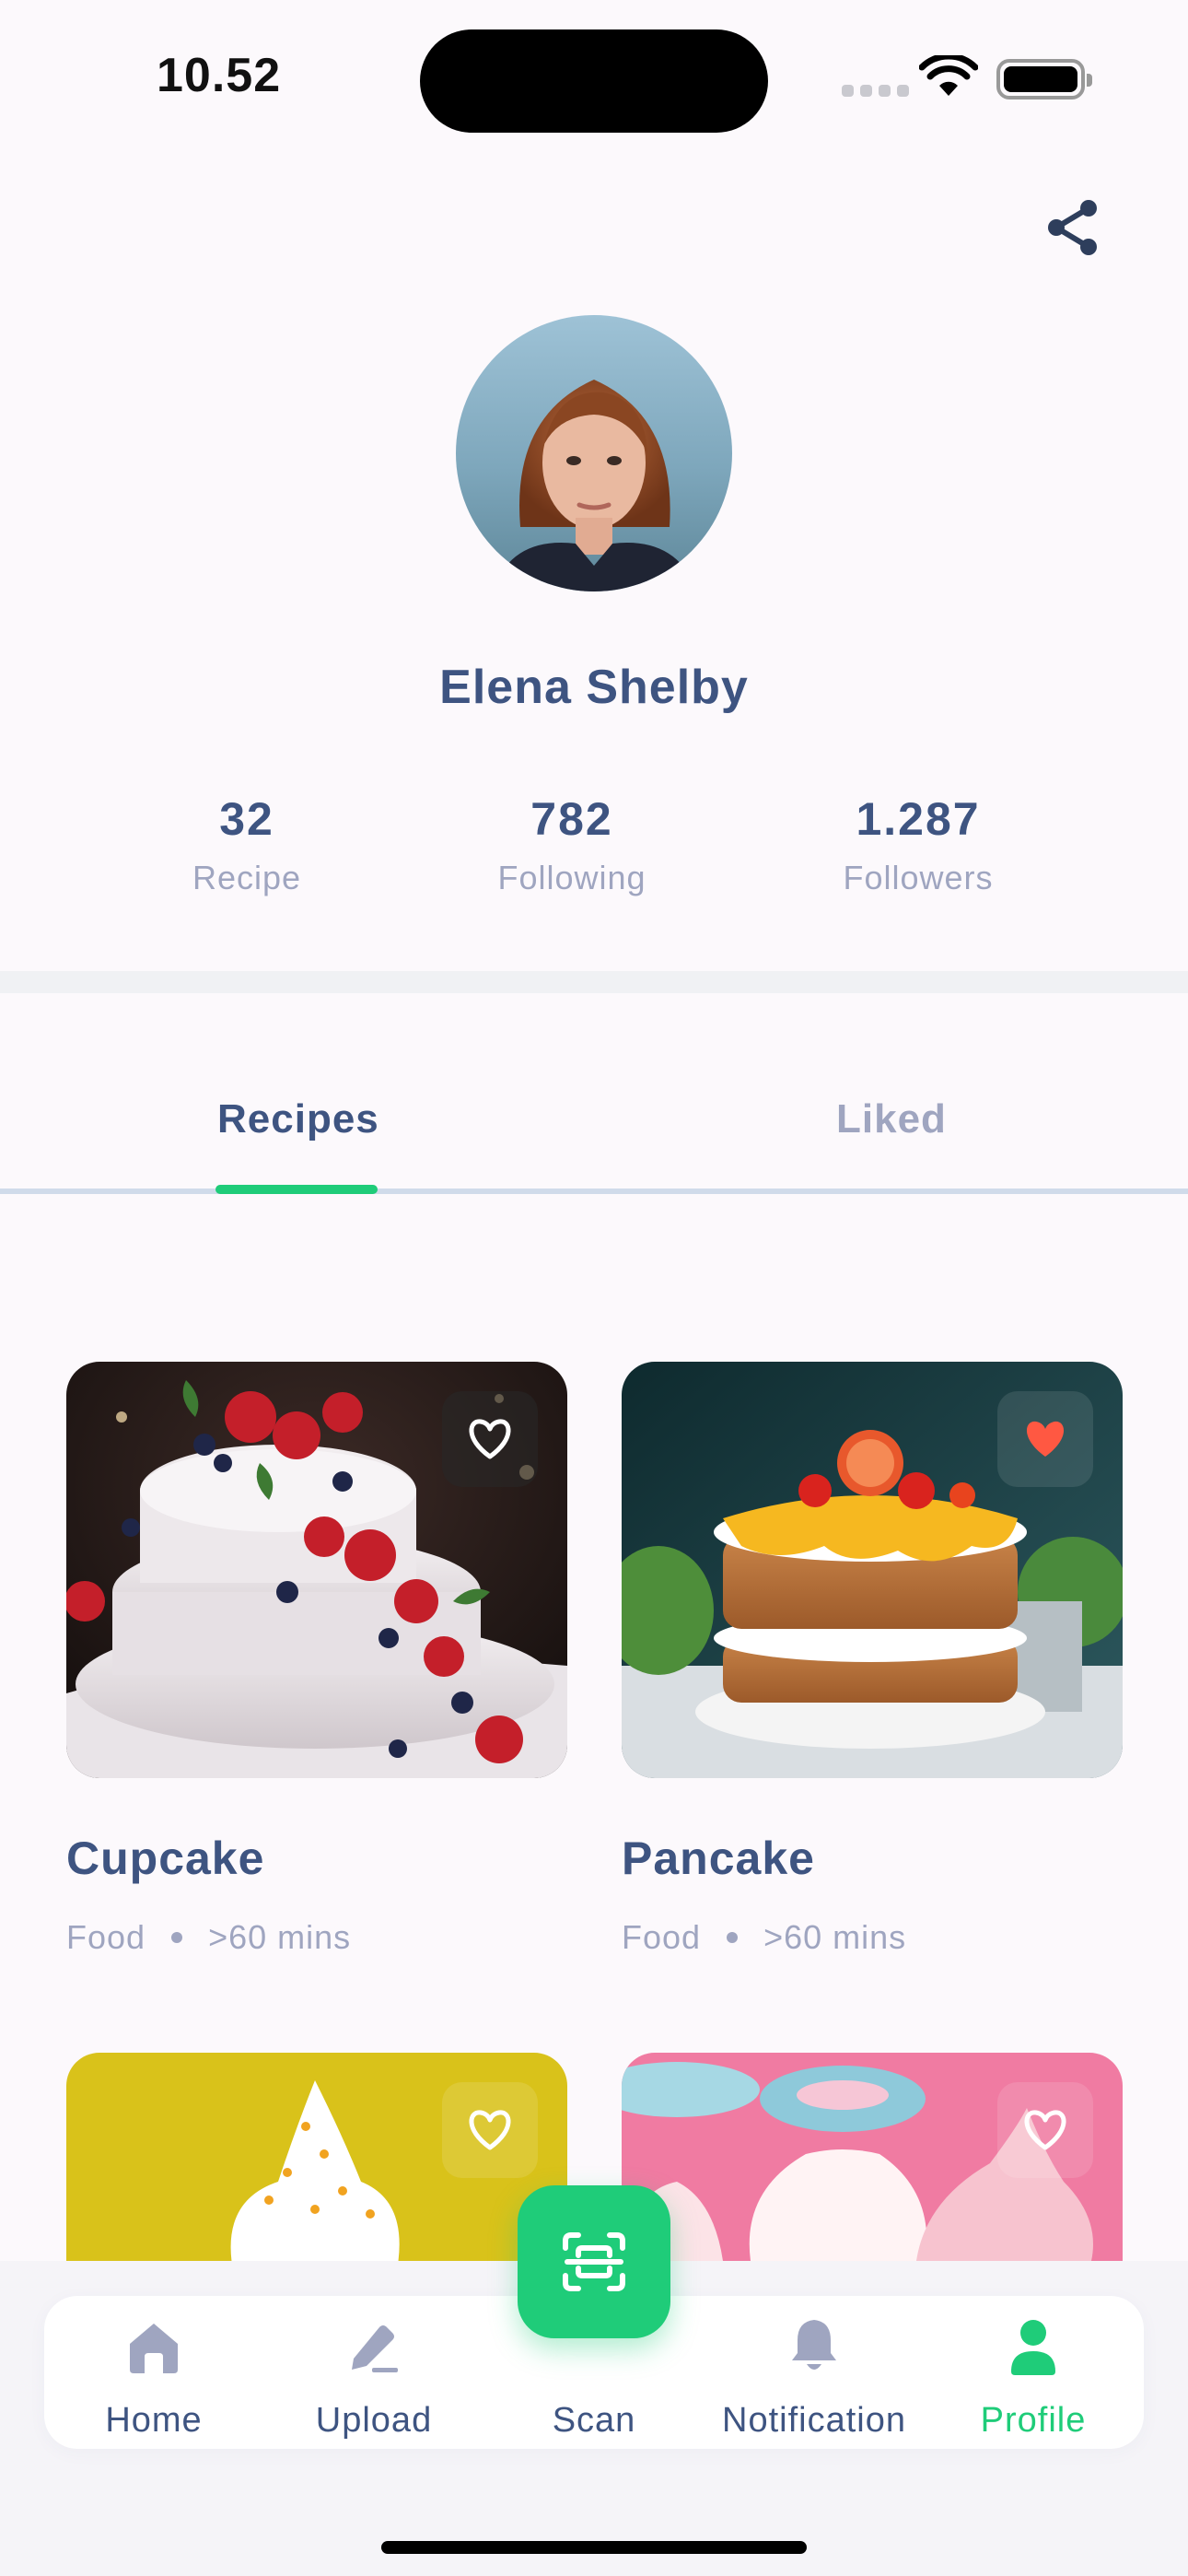  I want to click on tab-recipes: Recipes, so click(298, 1119).